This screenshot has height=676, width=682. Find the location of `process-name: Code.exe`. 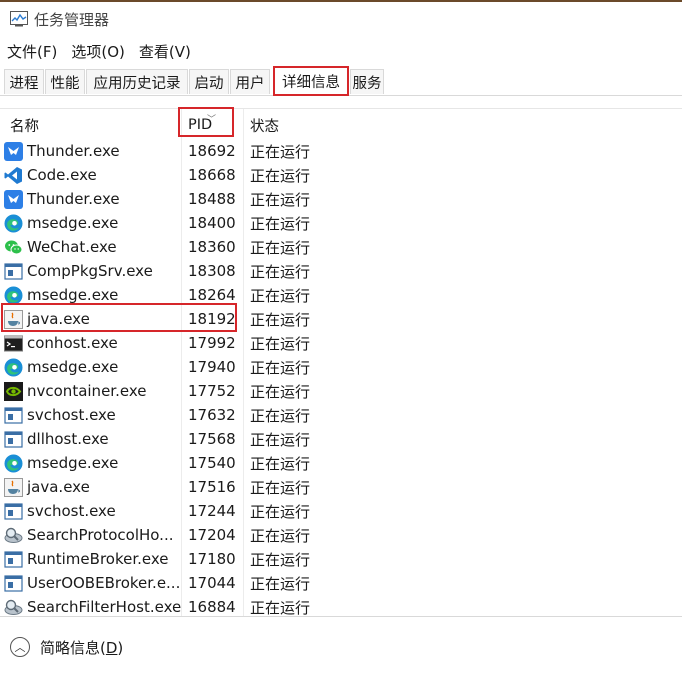

process-name: Code.exe is located at coordinates (62, 175).